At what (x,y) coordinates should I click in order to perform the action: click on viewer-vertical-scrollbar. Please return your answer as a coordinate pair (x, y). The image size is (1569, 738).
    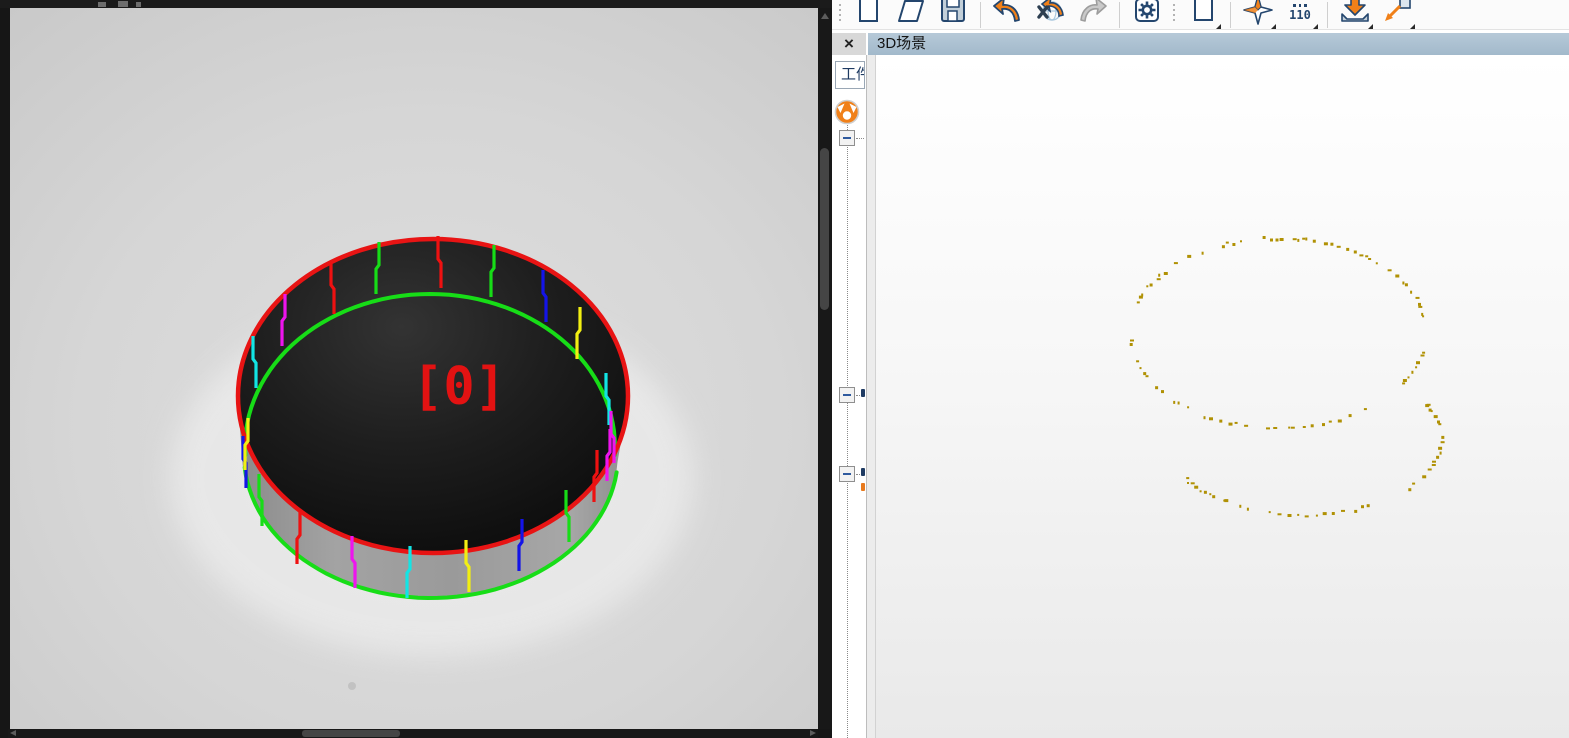
    Looking at the image, I should click on (825, 368).